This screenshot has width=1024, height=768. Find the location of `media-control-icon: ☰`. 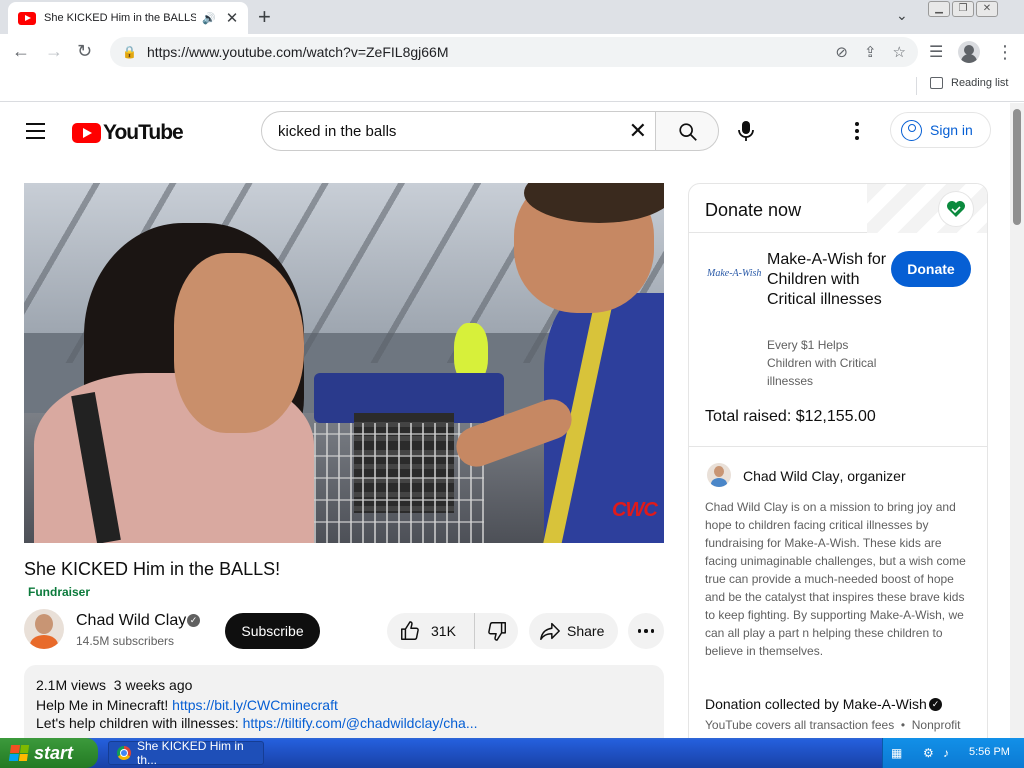

media-control-icon: ☰ is located at coordinates (936, 52).